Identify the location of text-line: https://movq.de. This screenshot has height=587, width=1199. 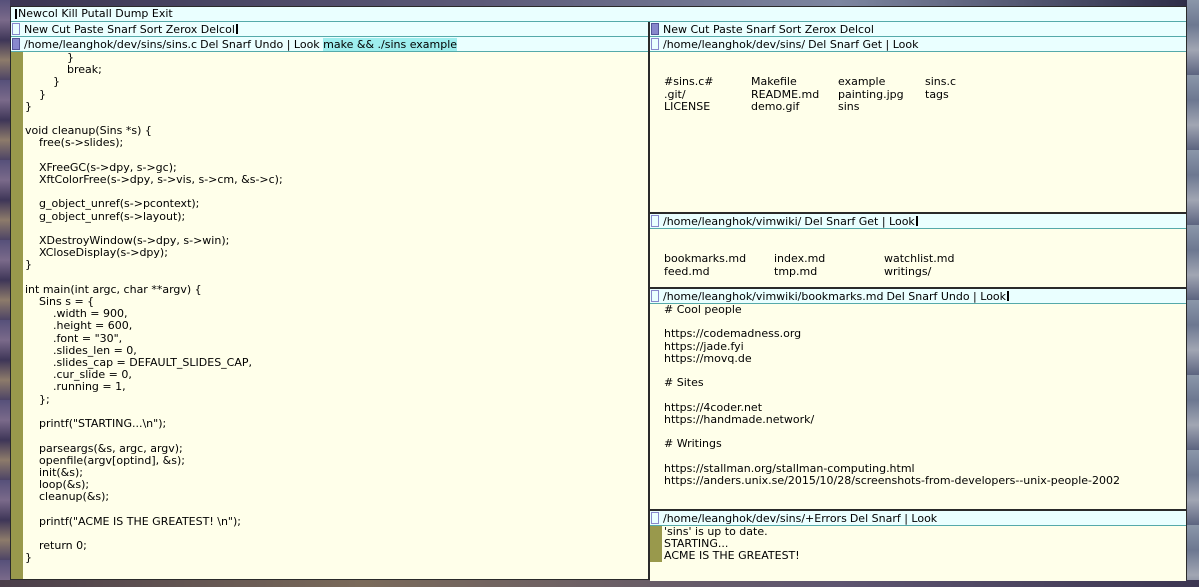
(925, 358).